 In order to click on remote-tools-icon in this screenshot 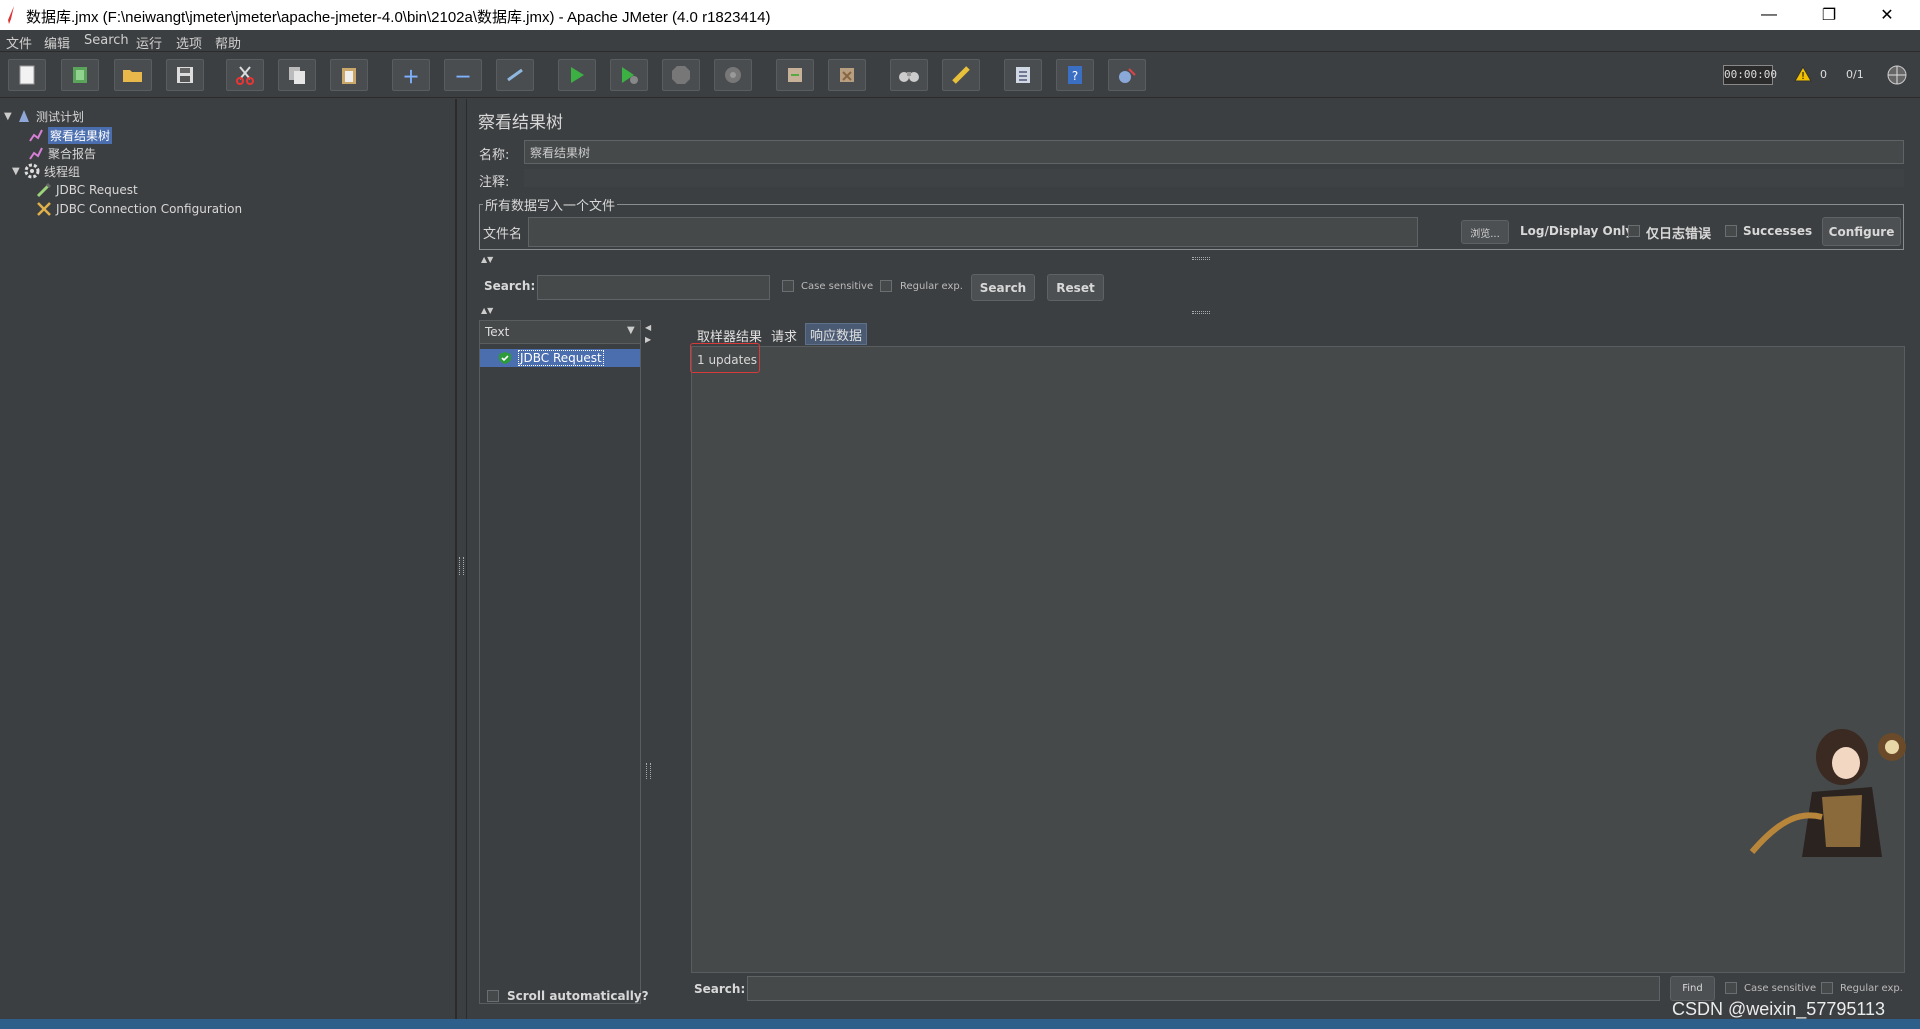, I will do `click(1127, 75)`.